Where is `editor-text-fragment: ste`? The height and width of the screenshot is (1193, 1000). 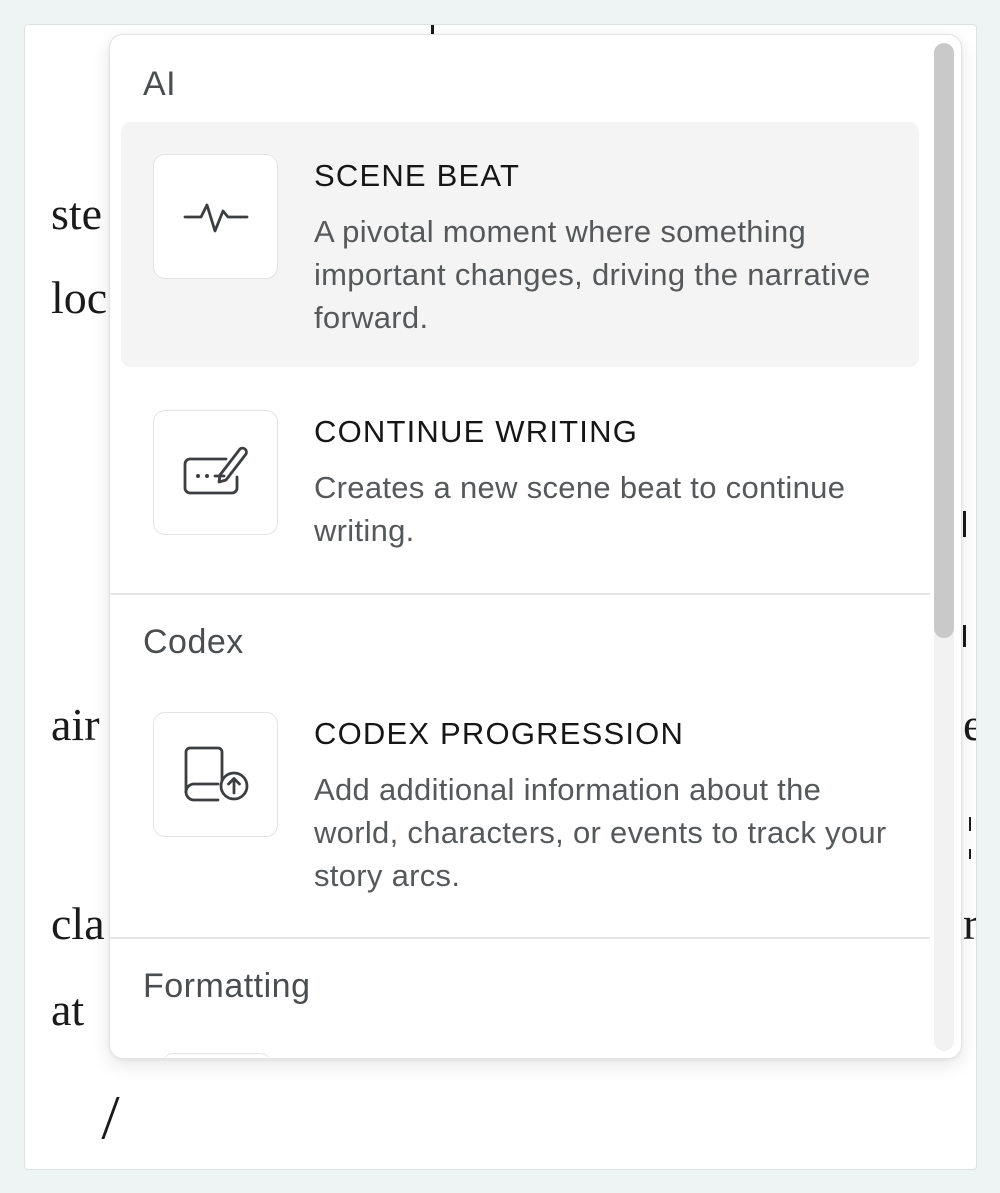
editor-text-fragment: ste is located at coordinates (77, 213).